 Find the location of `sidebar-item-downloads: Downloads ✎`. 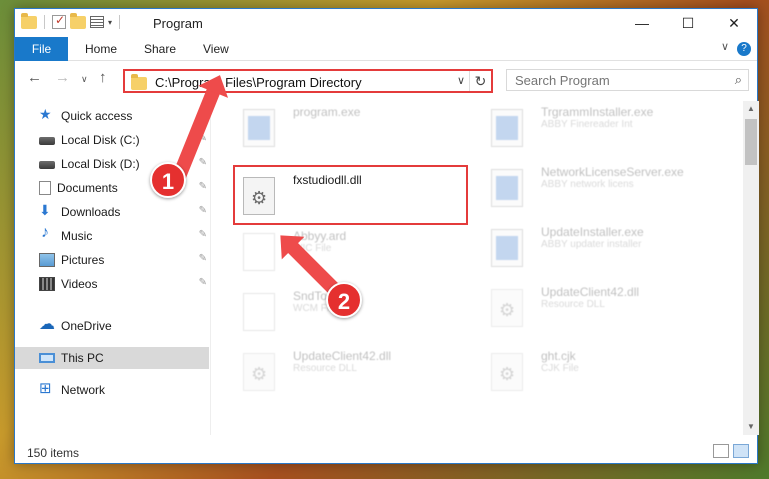

sidebar-item-downloads: Downloads ✎ is located at coordinates (112, 212).